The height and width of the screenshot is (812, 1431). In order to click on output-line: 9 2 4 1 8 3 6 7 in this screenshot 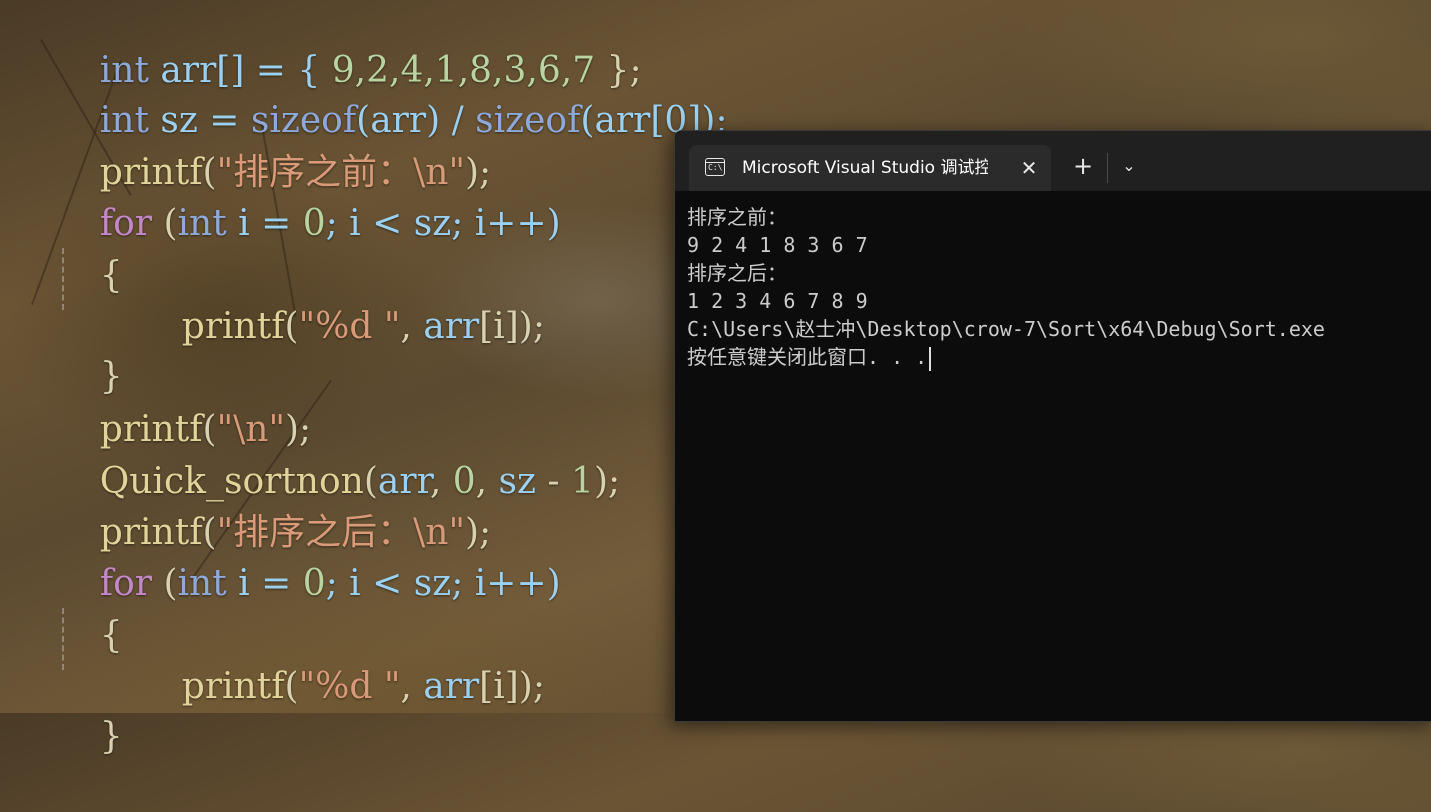, I will do `click(777, 245)`.